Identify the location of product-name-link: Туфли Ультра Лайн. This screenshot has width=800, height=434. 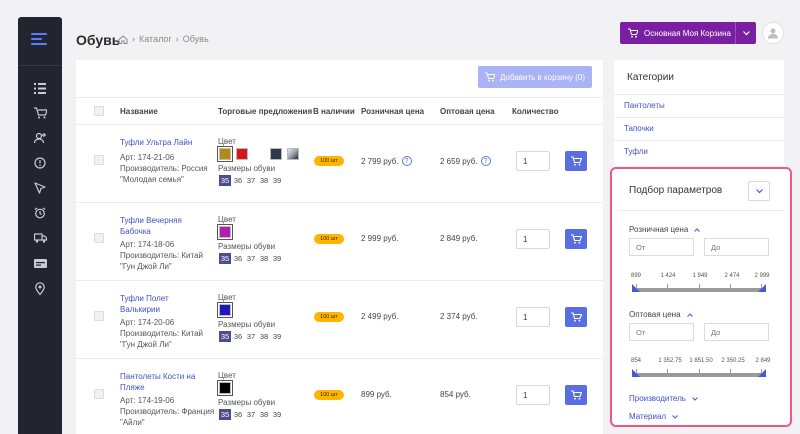
(164, 142).